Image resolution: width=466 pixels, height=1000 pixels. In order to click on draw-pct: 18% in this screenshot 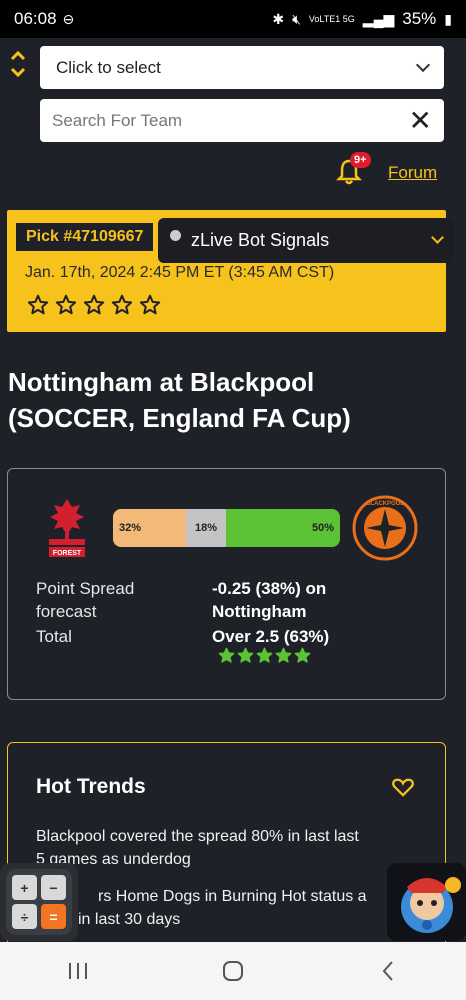, I will do `click(206, 528)`.